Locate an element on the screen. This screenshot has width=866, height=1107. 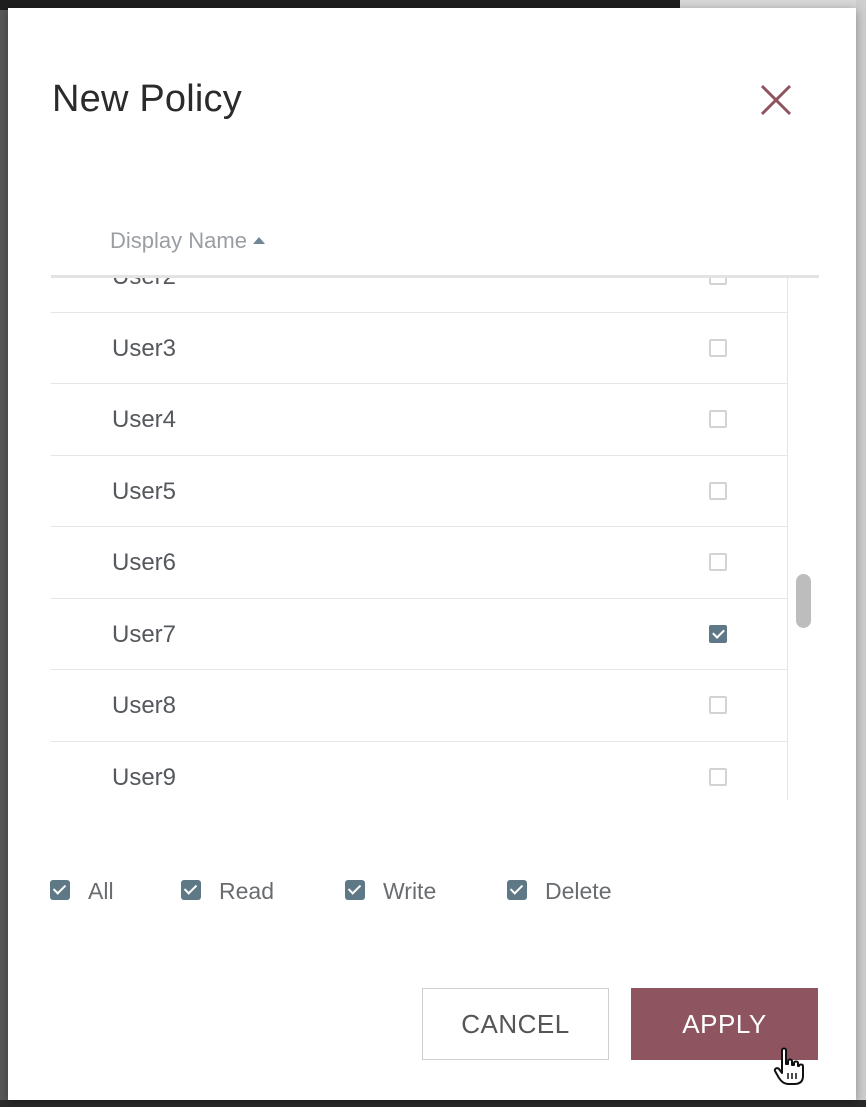
permission-label: Write is located at coordinates (410, 891).